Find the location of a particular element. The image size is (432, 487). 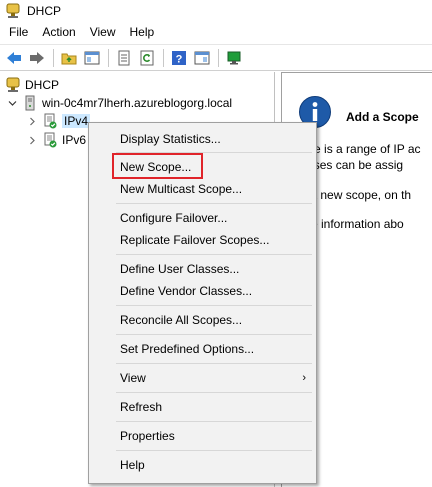

tree-item-ipv6: IPv6 is located at coordinates (56, 140).